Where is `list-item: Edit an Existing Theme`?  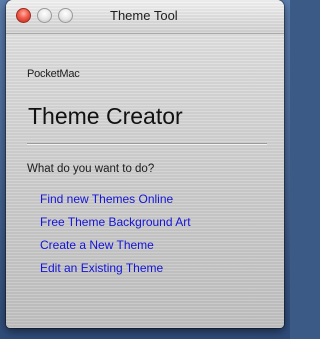
list-item: Edit an Existing Theme is located at coordinates (115, 266).